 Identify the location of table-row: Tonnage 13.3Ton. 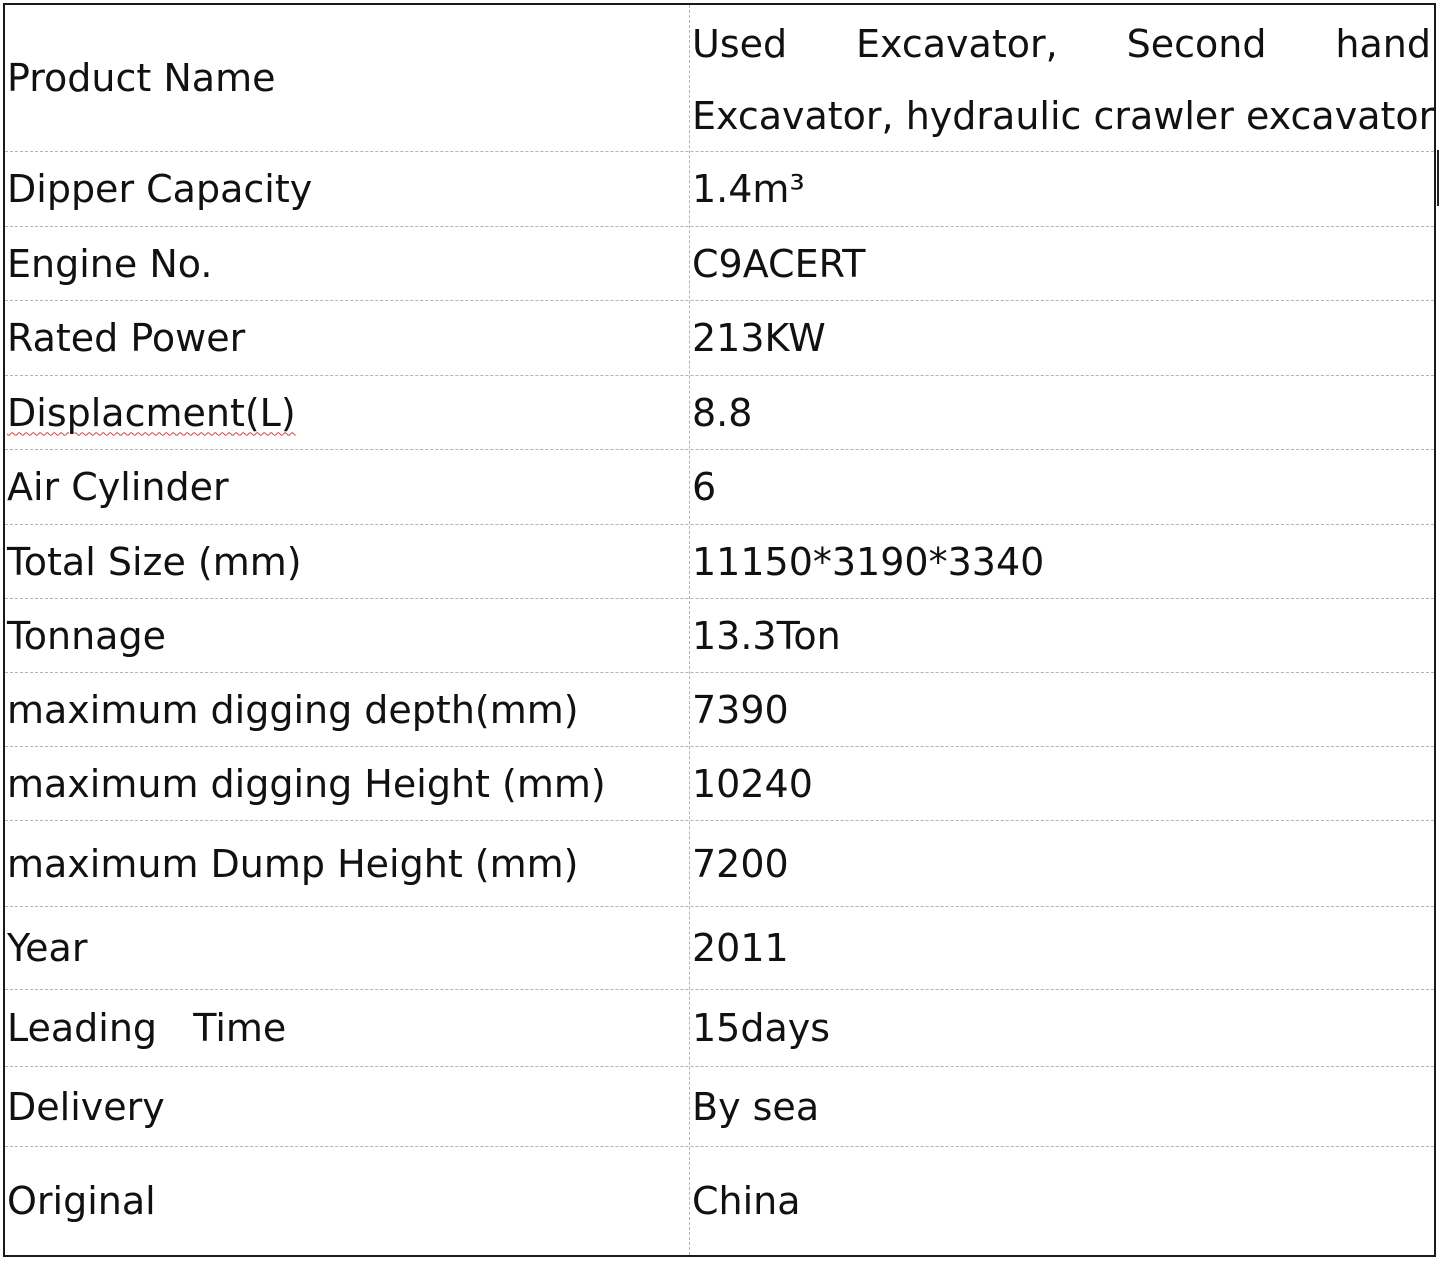
(719, 636).